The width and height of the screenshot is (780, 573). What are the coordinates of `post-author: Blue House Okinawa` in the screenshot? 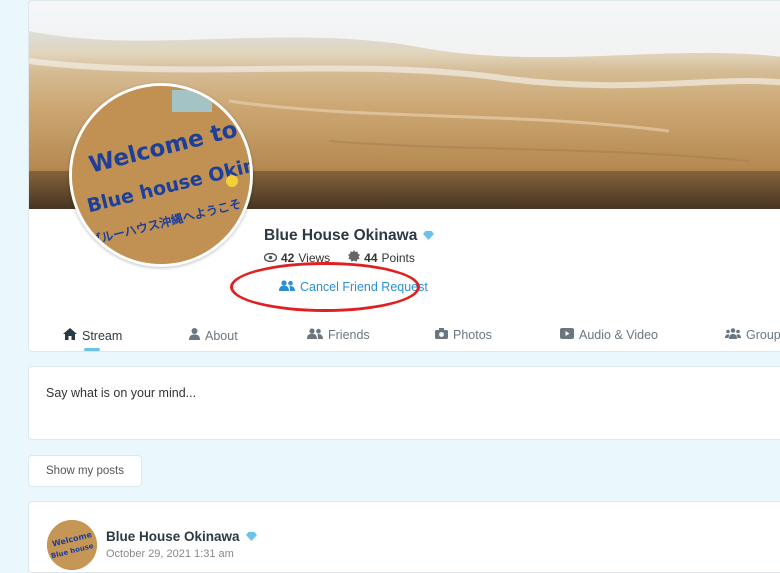 It's located at (181, 536).